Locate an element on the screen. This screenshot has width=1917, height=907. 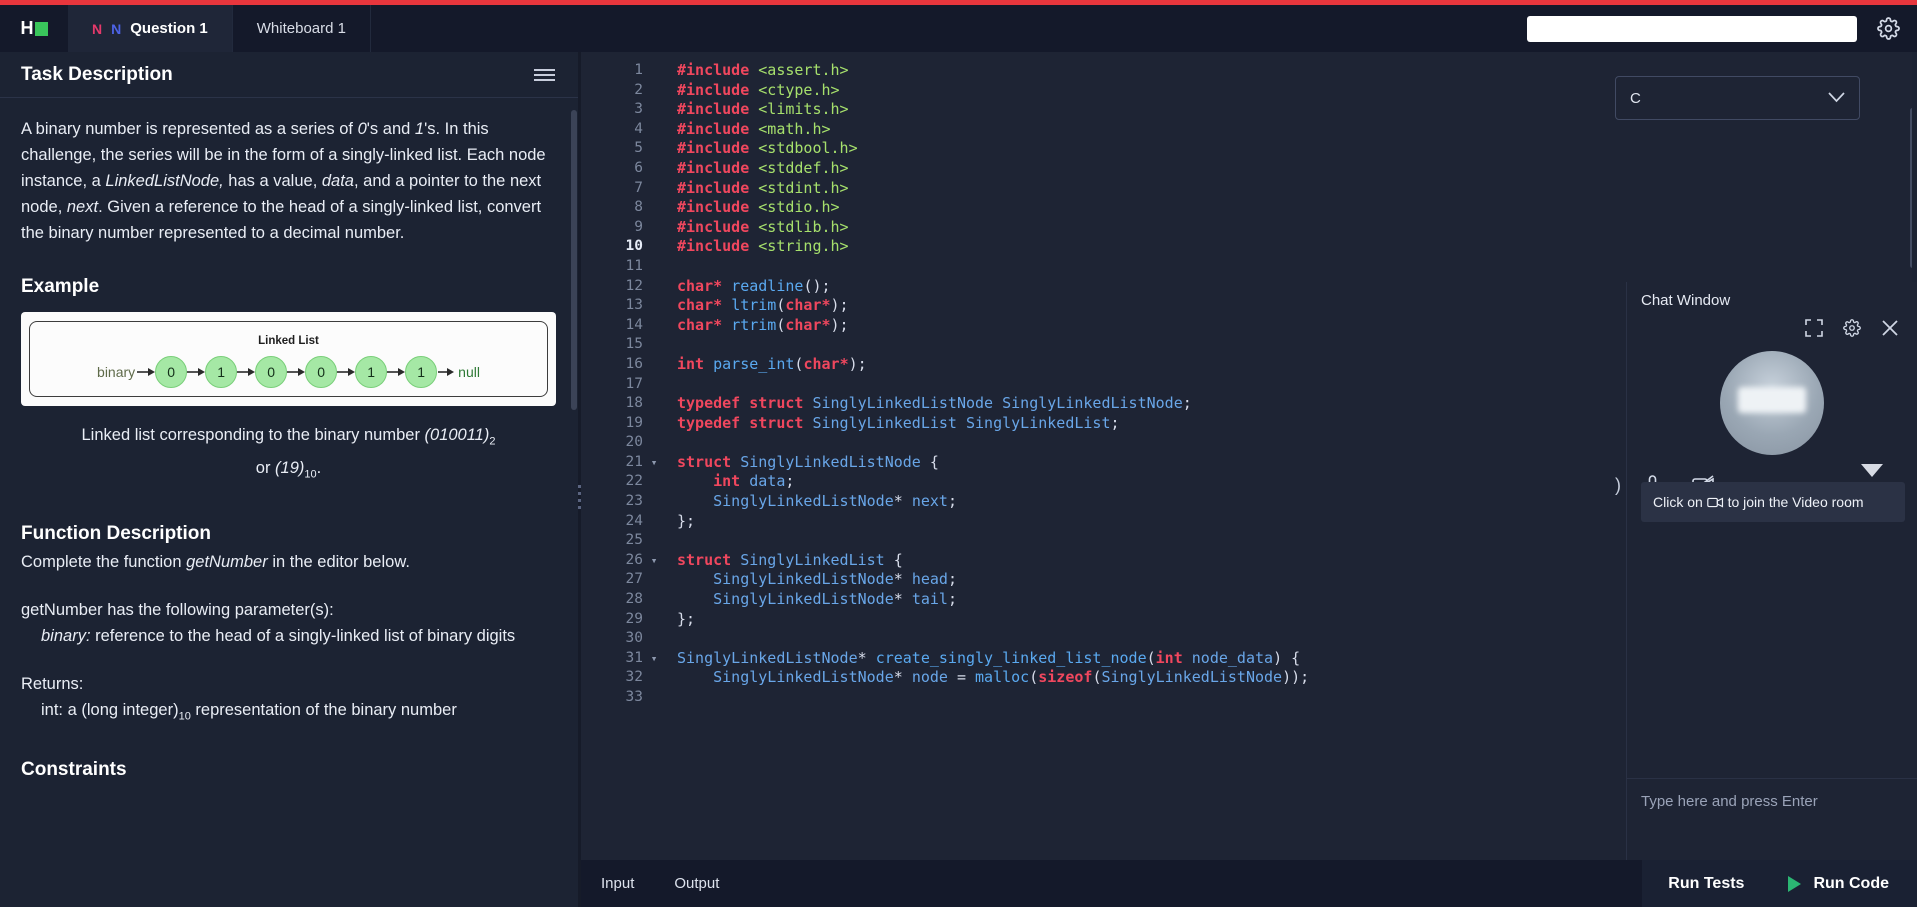
line-number: 21 is located at coordinates (634, 461).